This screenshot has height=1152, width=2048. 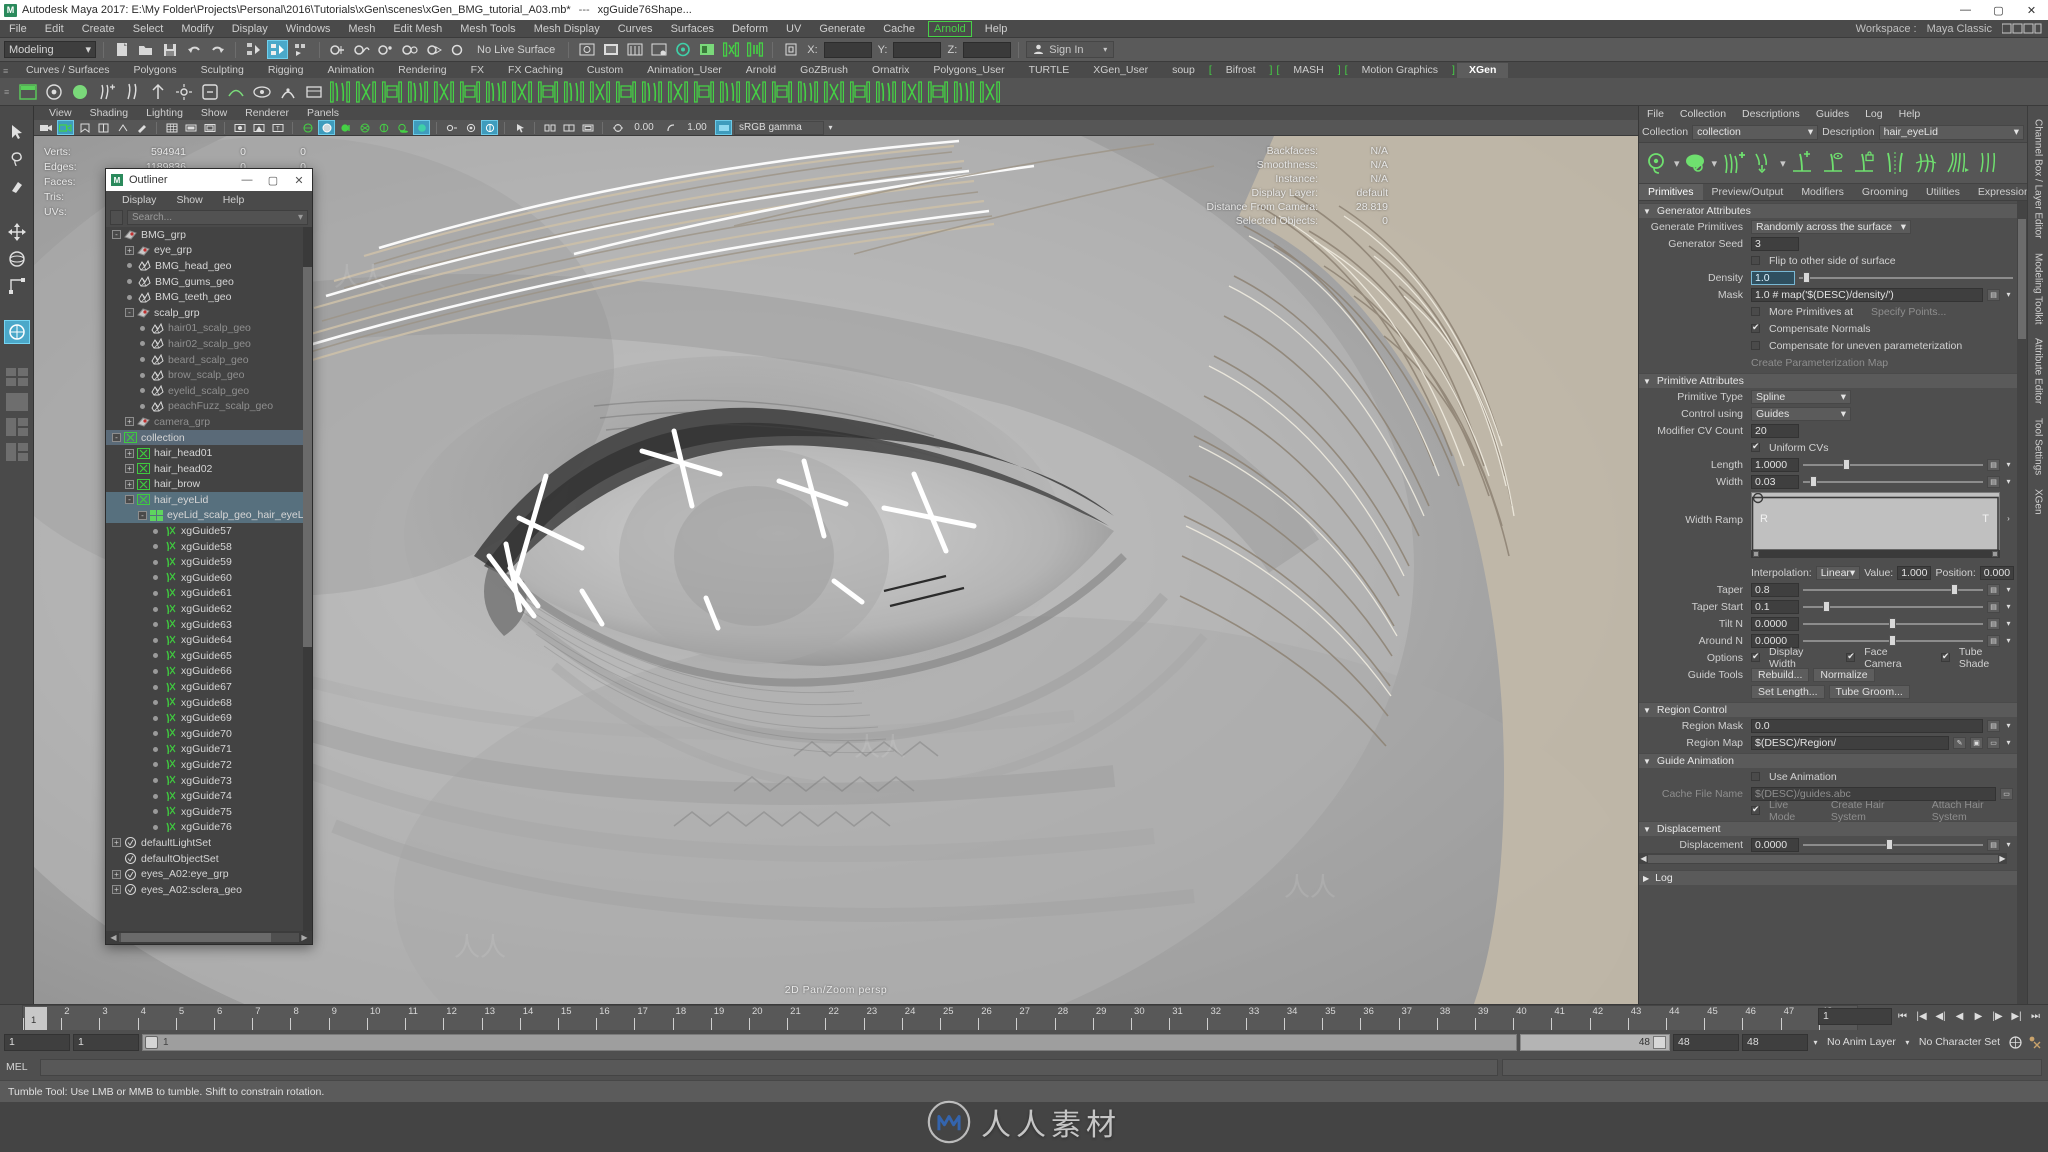 I want to click on shelf-tab-rigging: Rigging, so click(x=286, y=70).